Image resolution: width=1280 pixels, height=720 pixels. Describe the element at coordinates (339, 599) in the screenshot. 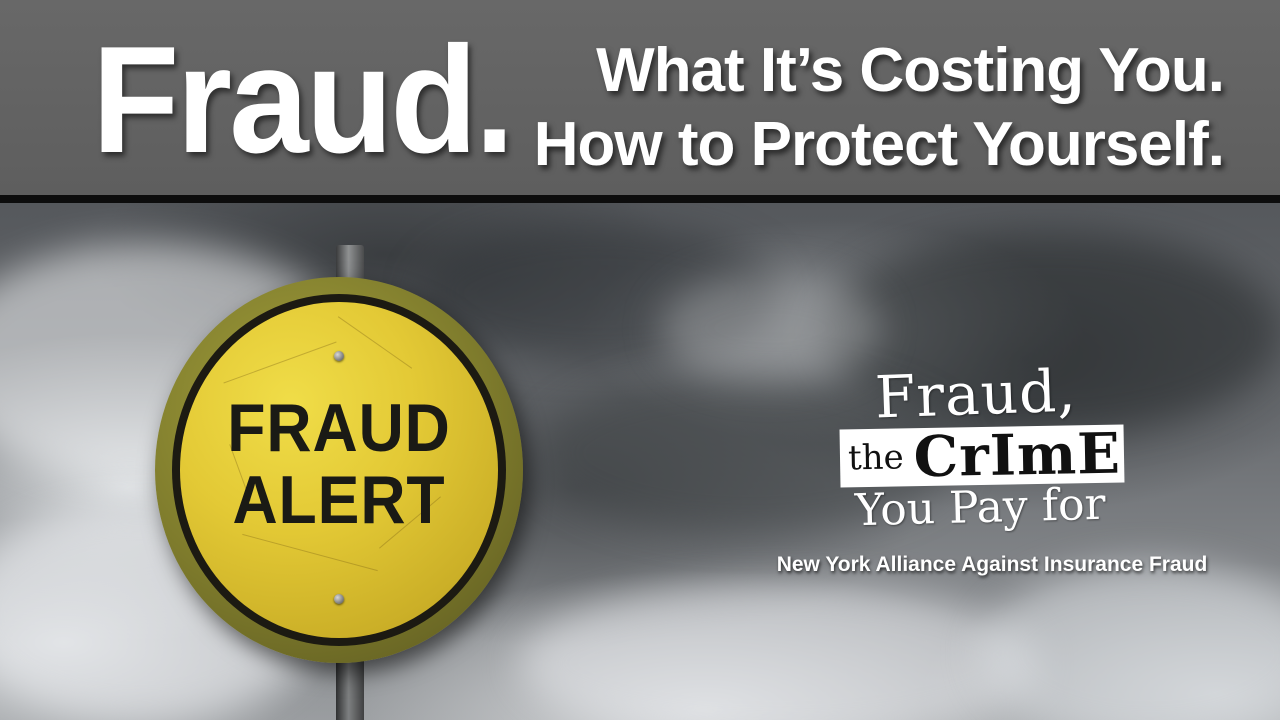

I see `sign-bolt-bottom-icon` at that location.